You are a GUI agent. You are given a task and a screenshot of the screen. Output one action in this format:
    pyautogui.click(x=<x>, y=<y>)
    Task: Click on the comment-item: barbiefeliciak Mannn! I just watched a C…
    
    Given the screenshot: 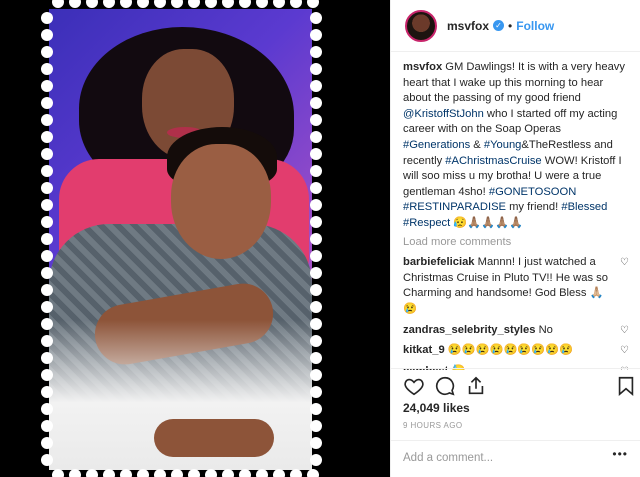 What is the action you would take?
    pyautogui.click(x=517, y=286)
    